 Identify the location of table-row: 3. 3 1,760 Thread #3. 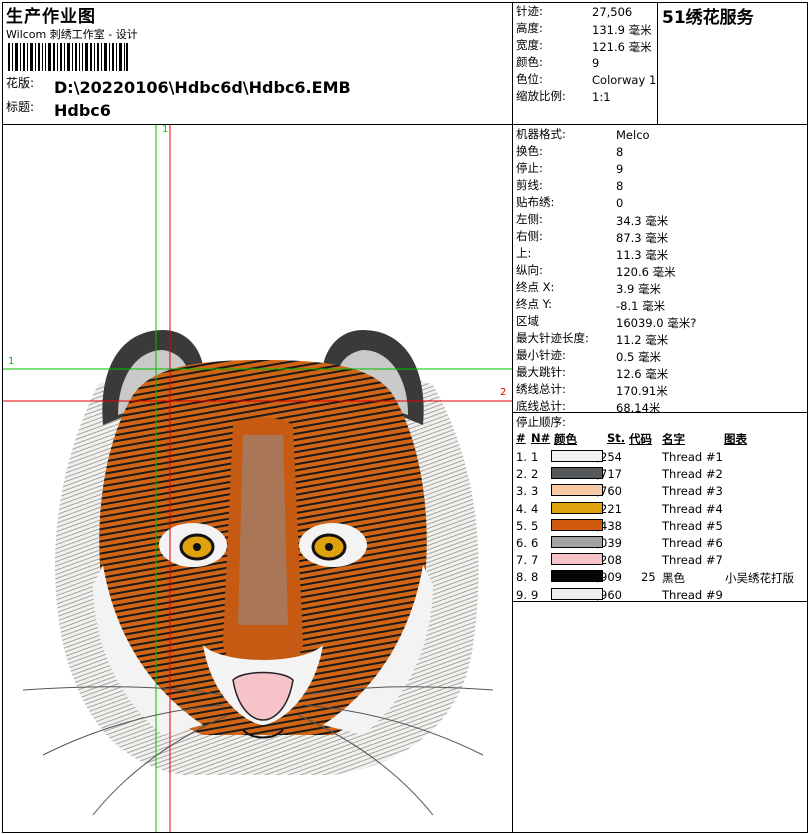
(661, 490).